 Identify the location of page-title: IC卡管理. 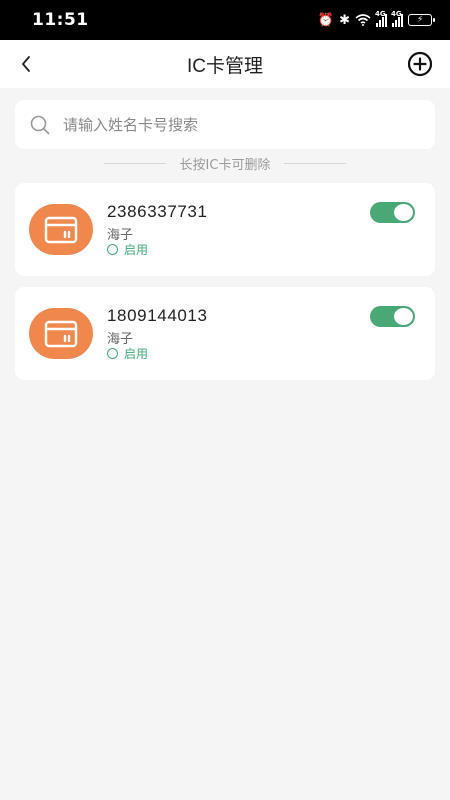
(224, 66).